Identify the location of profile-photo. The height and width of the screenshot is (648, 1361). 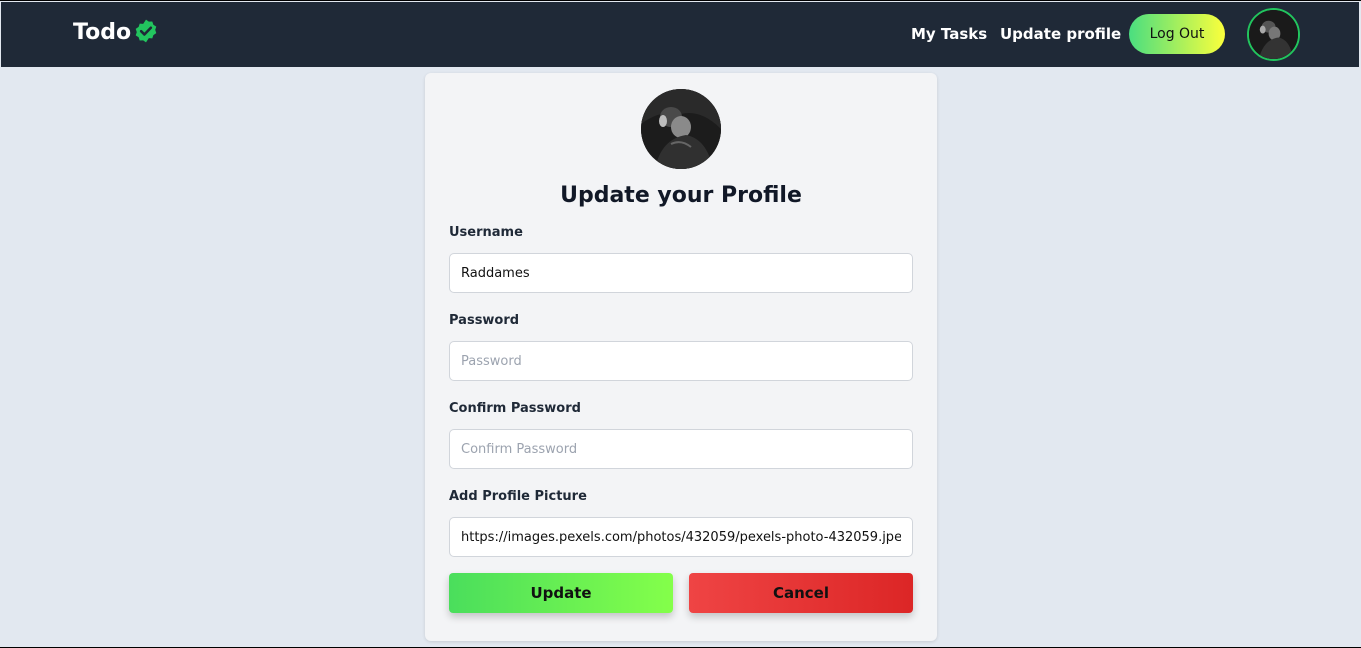
(681, 129).